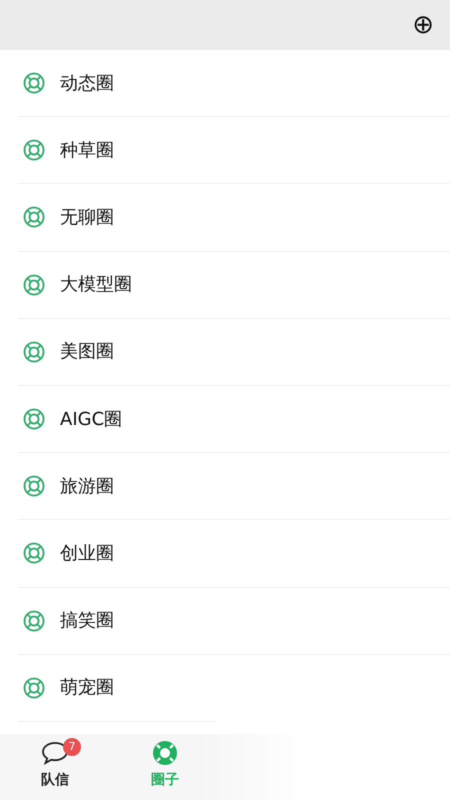 This screenshot has width=450, height=800. What do you see at coordinates (234, 352) in the screenshot?
I see `circle-list-item: 美图圈` at bounding box center [234, 352].